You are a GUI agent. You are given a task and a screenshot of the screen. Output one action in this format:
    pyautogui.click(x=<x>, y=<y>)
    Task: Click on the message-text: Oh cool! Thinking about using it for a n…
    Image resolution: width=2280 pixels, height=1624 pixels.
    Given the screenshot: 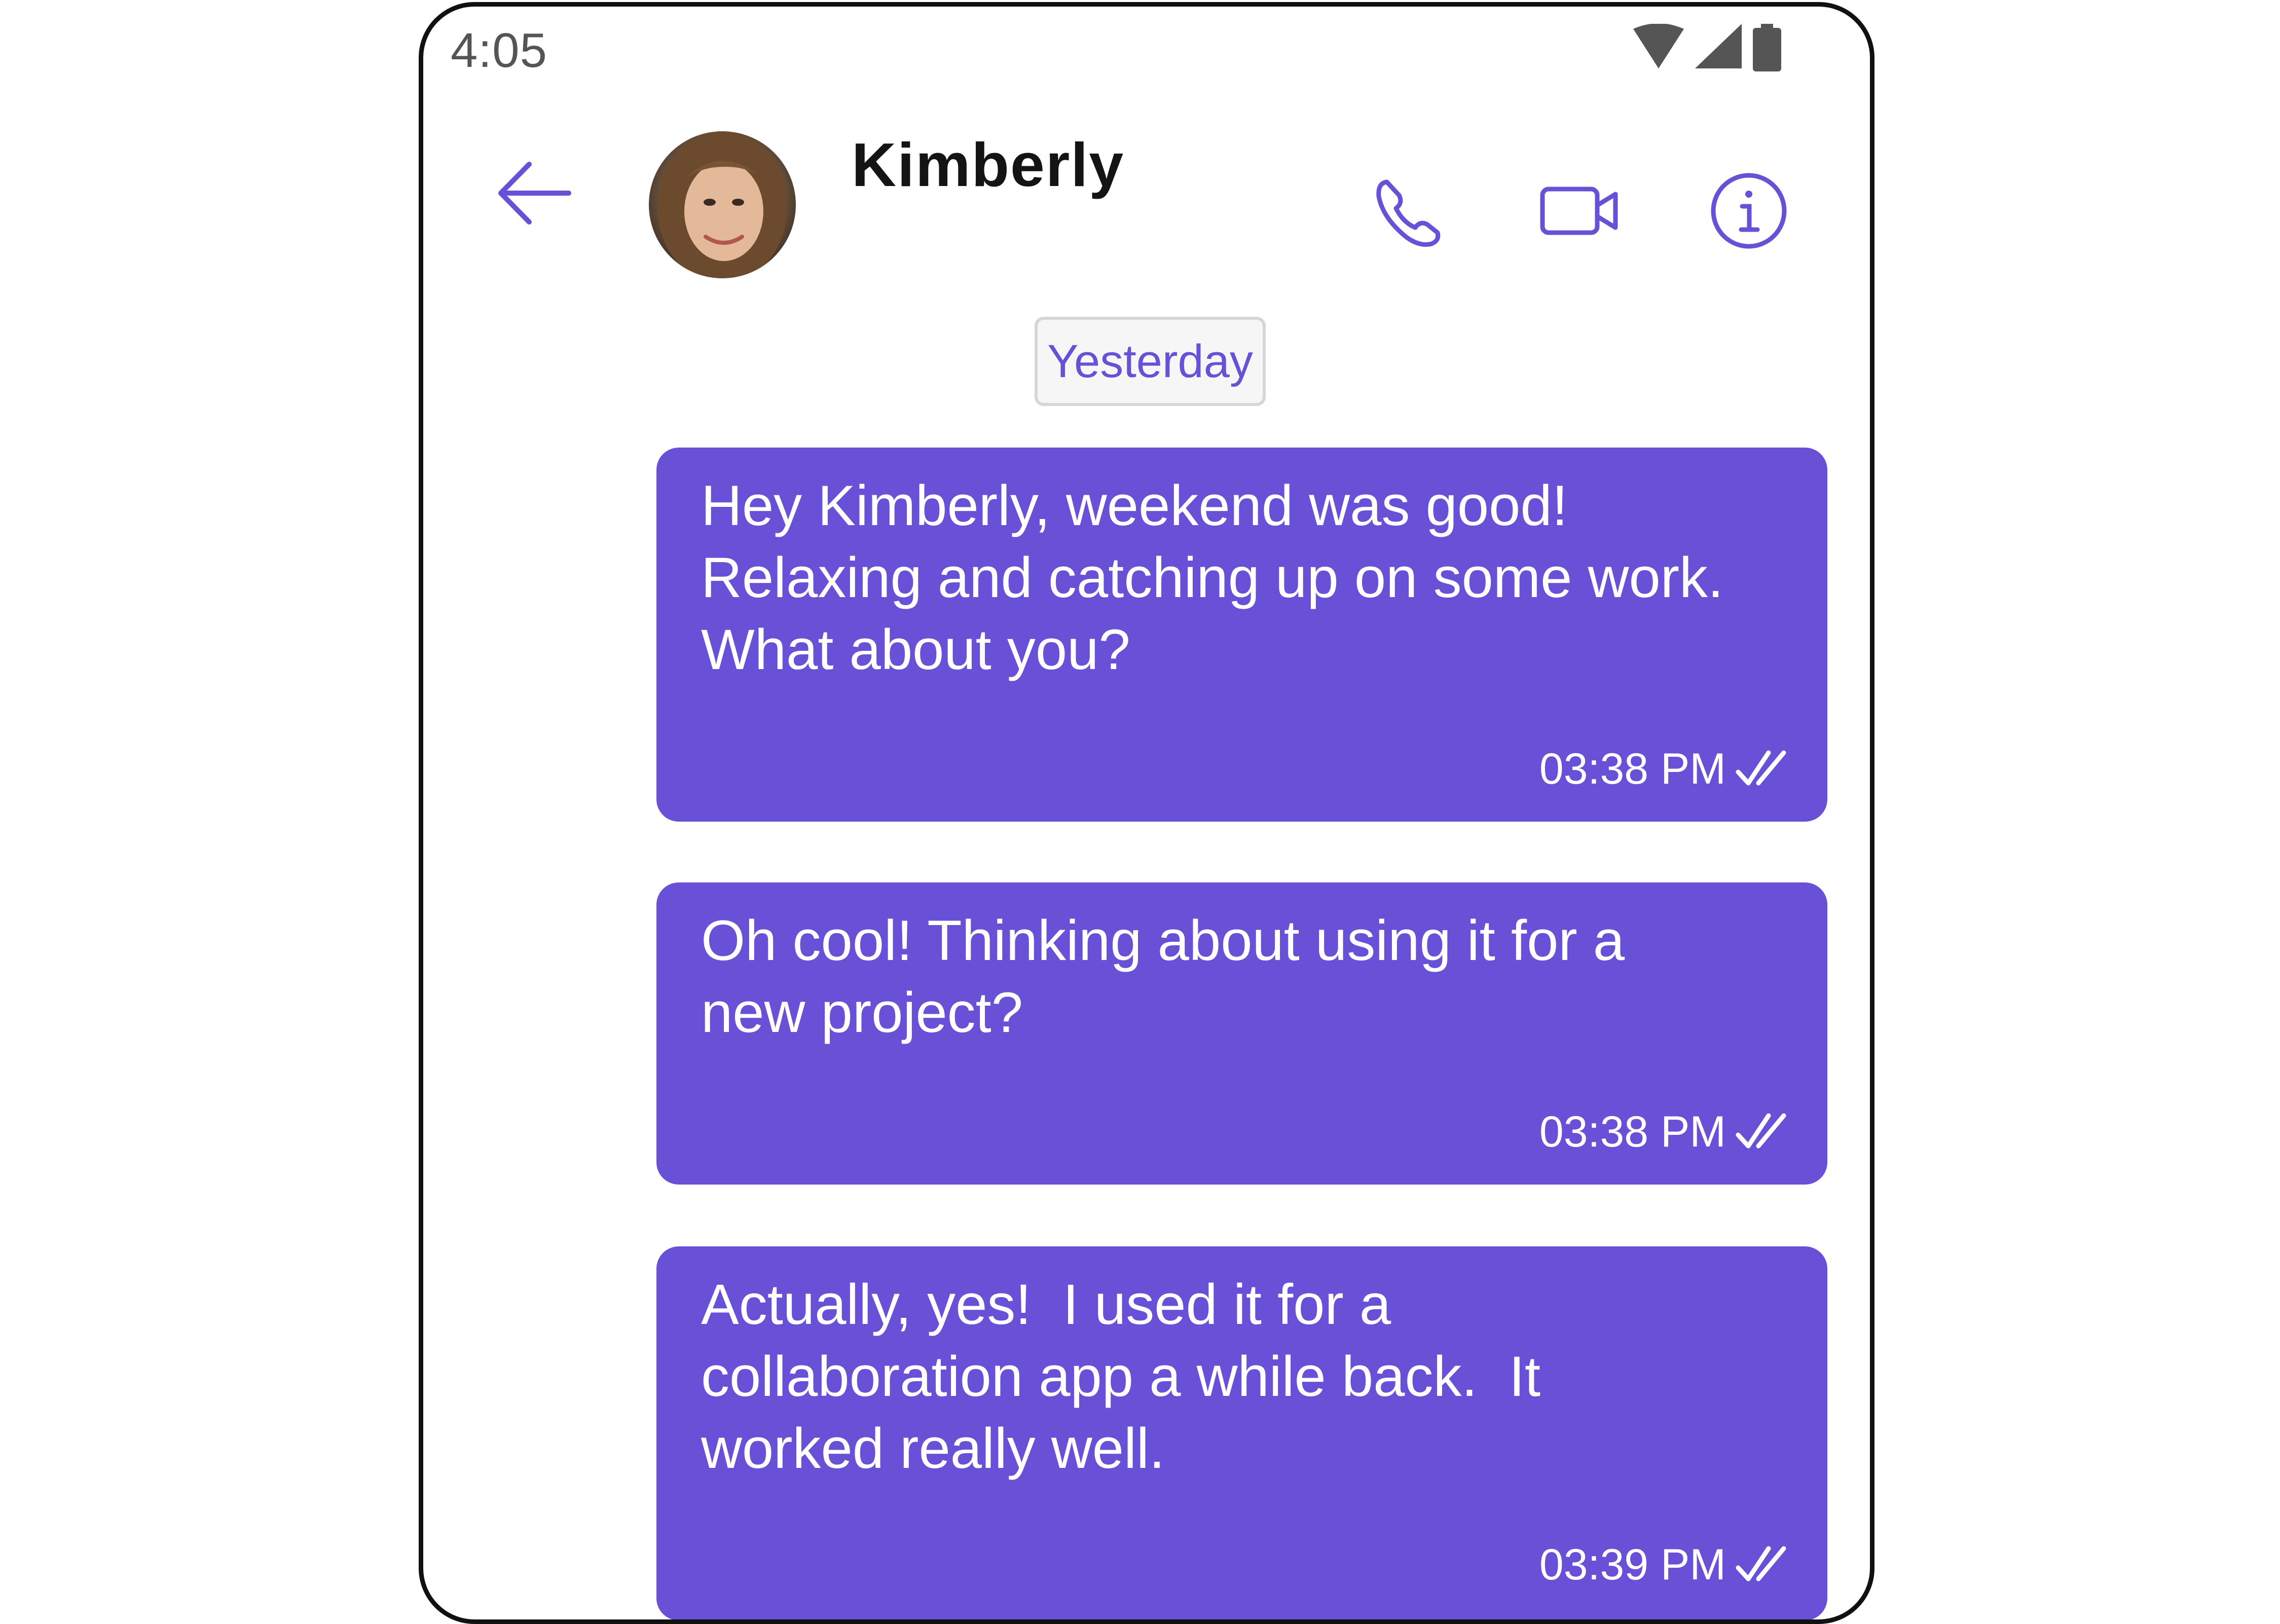 What is the action you would take?
    pyautogui.click(x=1163, y=977)
    